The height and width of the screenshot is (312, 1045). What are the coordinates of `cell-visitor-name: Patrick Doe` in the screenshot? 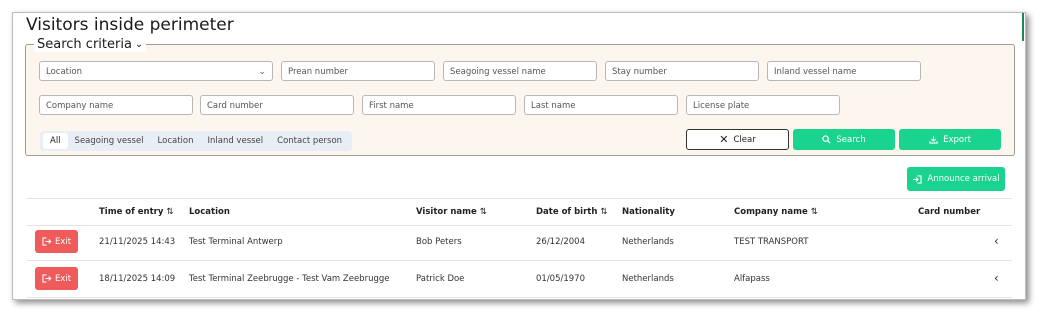 It's located at (440, 279).